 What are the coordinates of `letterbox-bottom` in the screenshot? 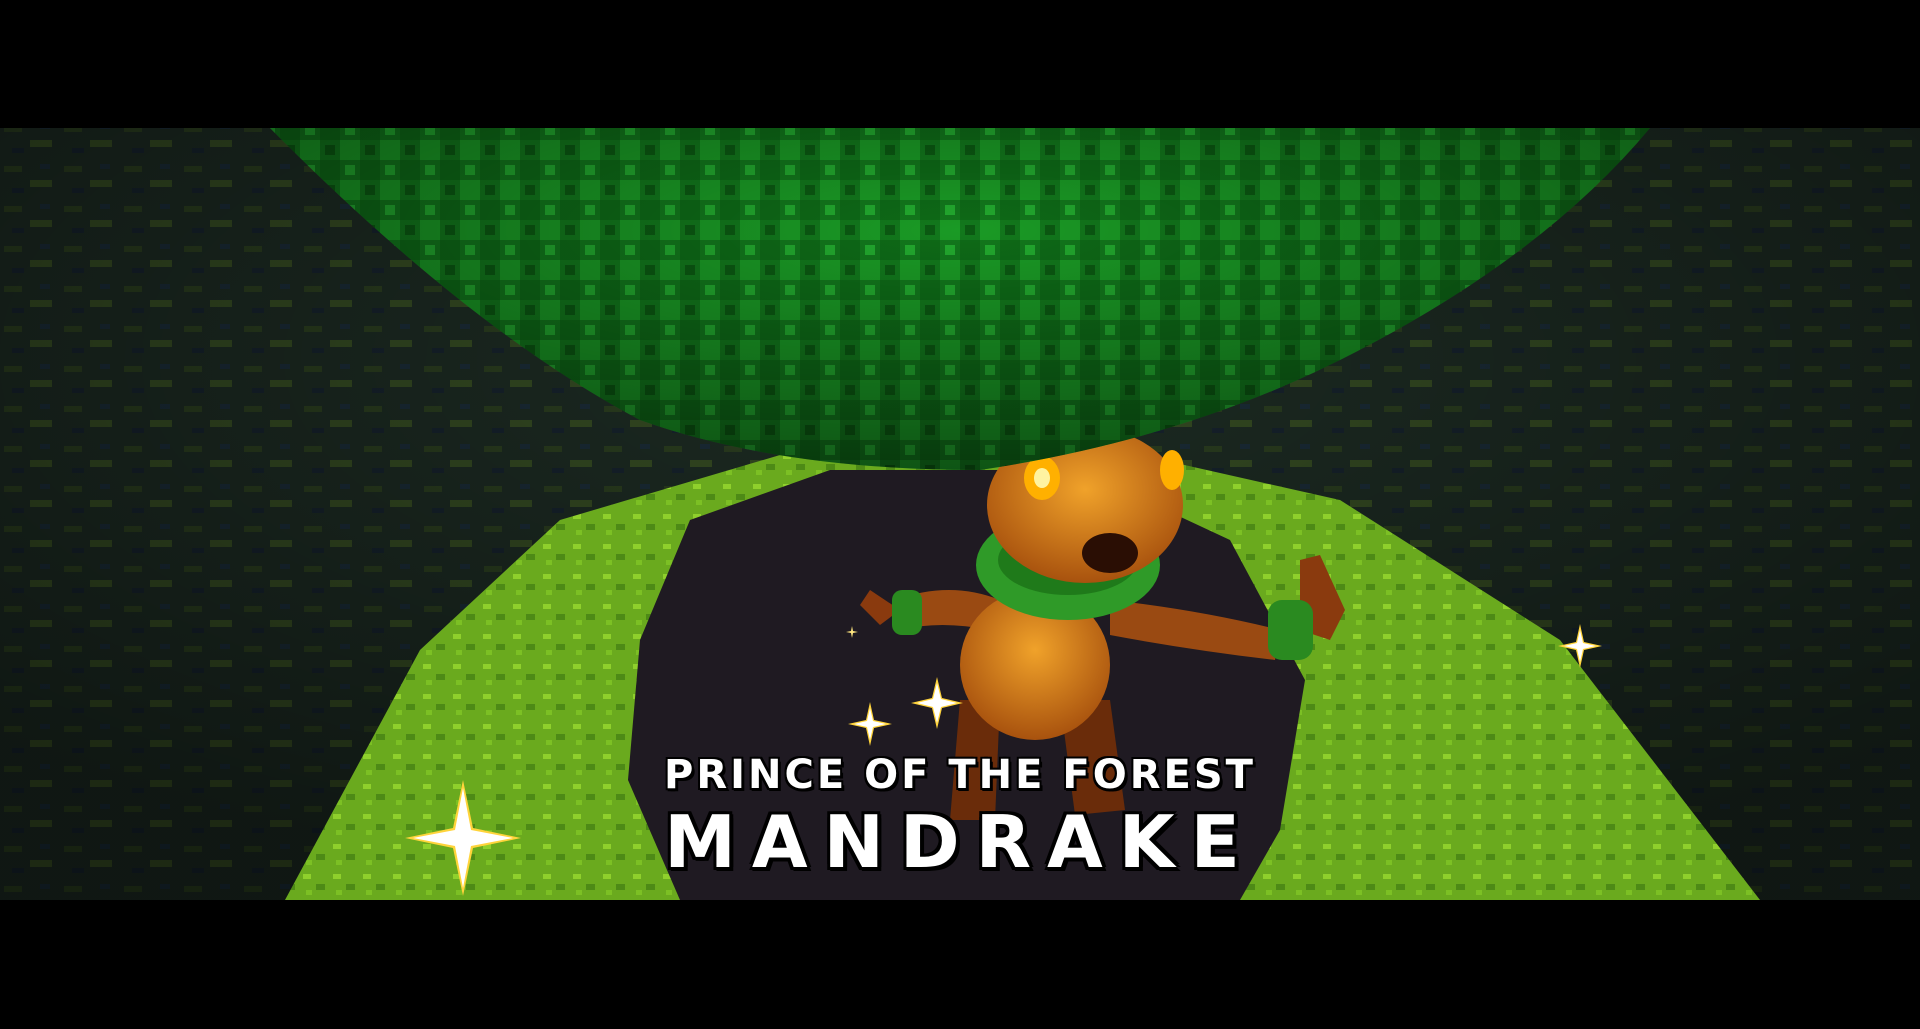 It's located at (960, 964).